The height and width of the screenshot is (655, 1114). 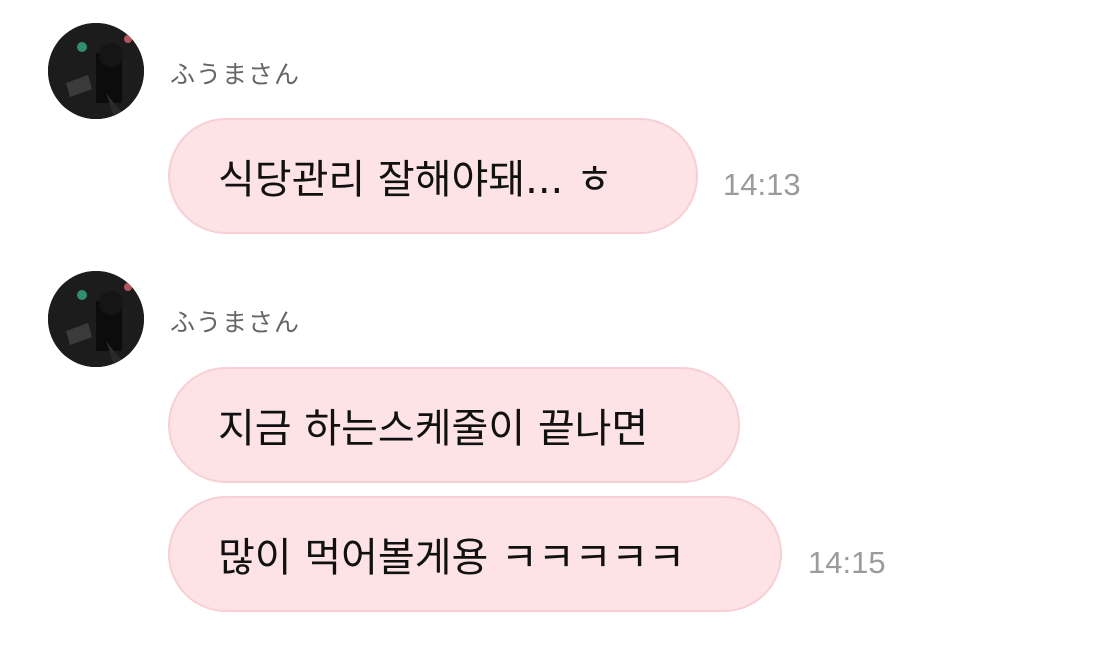 What do you see at coordinates (847, 562) in the screenshot?
I see `message-timestamp: 14:15` at bounding box center [847, 562].